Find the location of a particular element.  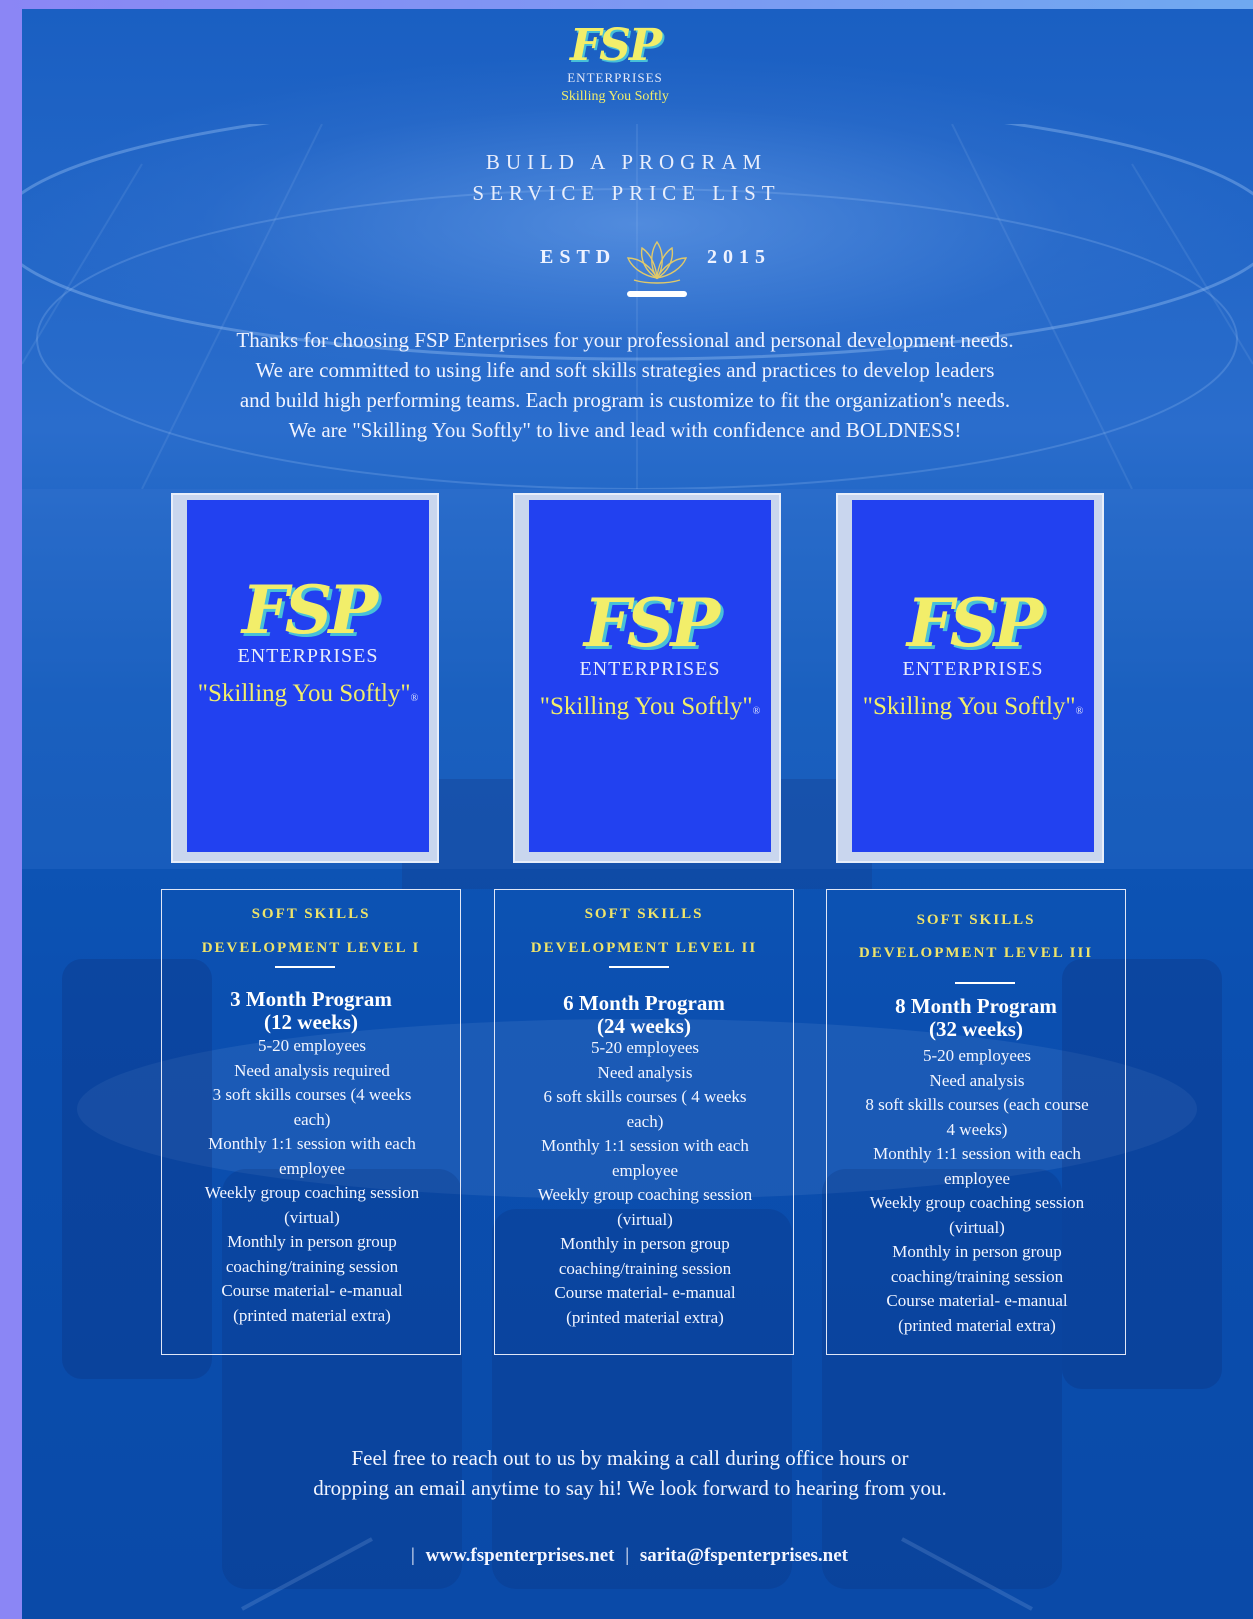

page-title-line1: BUILD A PROGRAM is located at coordinates (626, 162).